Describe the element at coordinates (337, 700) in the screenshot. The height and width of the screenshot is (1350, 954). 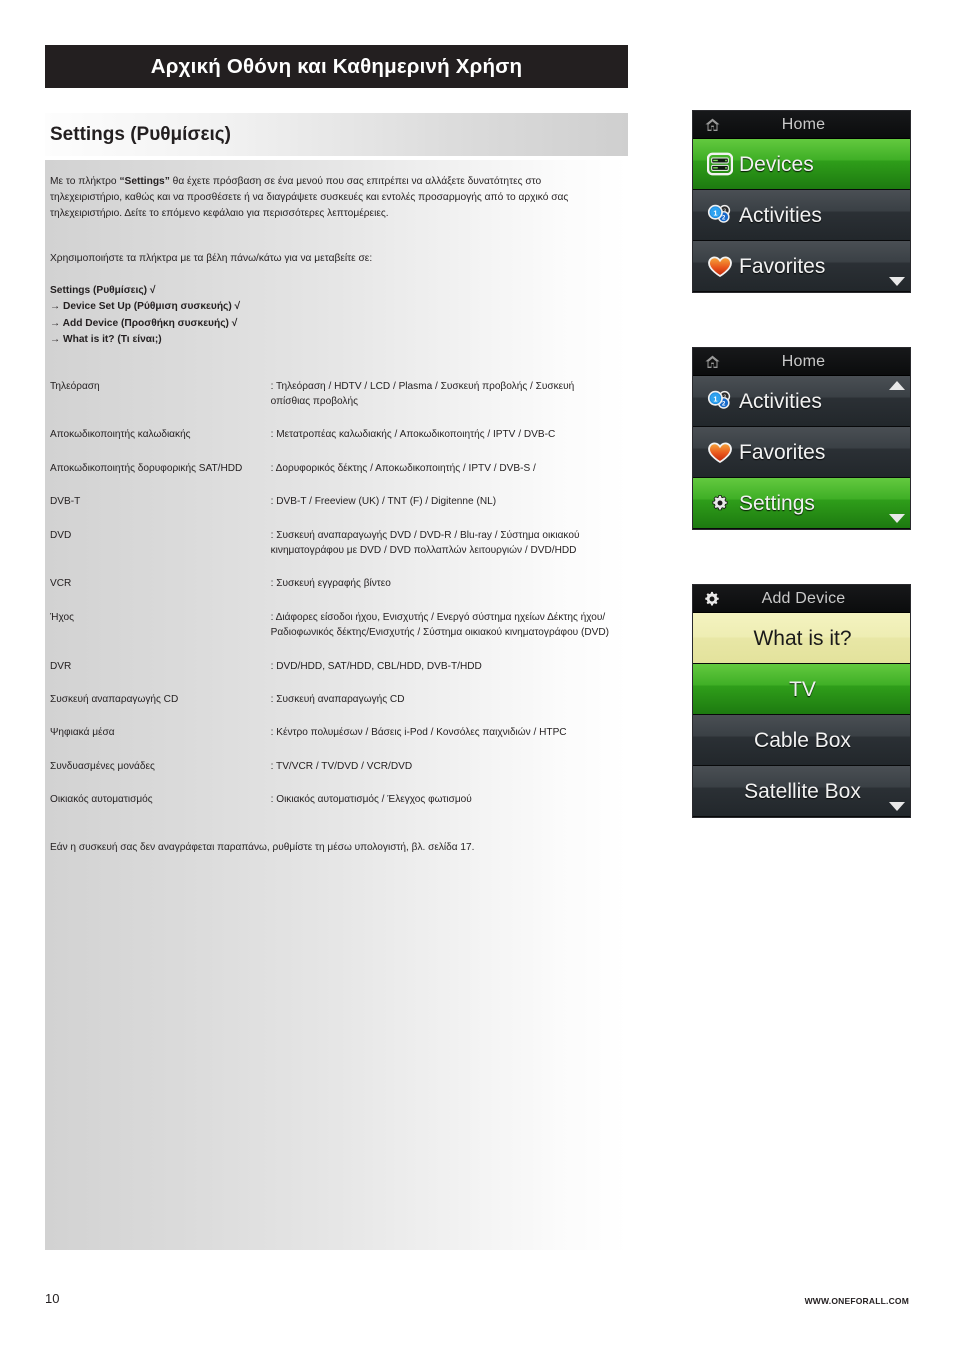
I see `device-type-definition: : Συσκευή αναπαραγωγής CD` at that location.